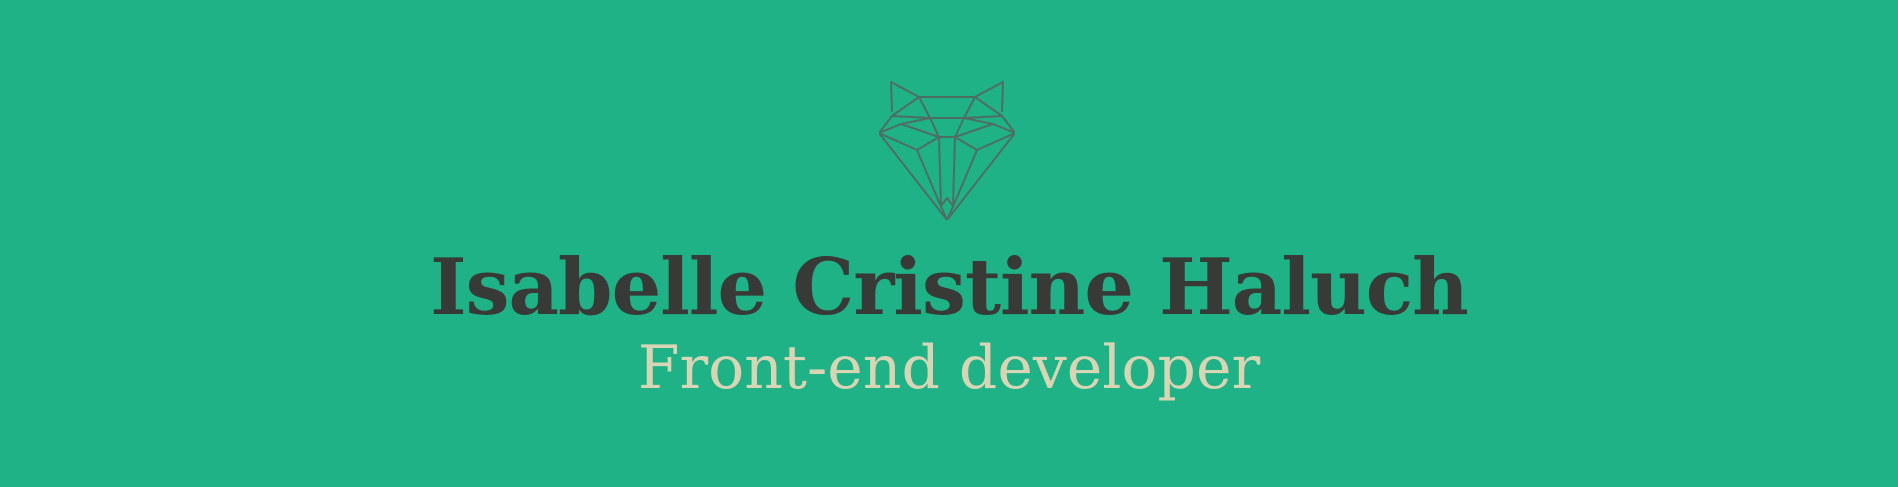  I want to click on owner-name: Isabelle Cristine Haluch, so click(949, 287).